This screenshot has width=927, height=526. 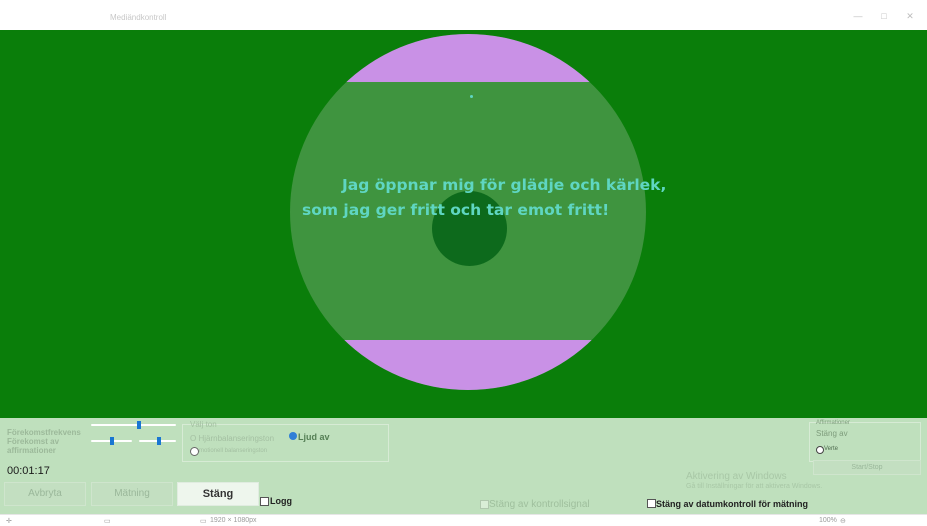 I want to click on tone-group-label: Välj ton, so click(x=203, y=424).